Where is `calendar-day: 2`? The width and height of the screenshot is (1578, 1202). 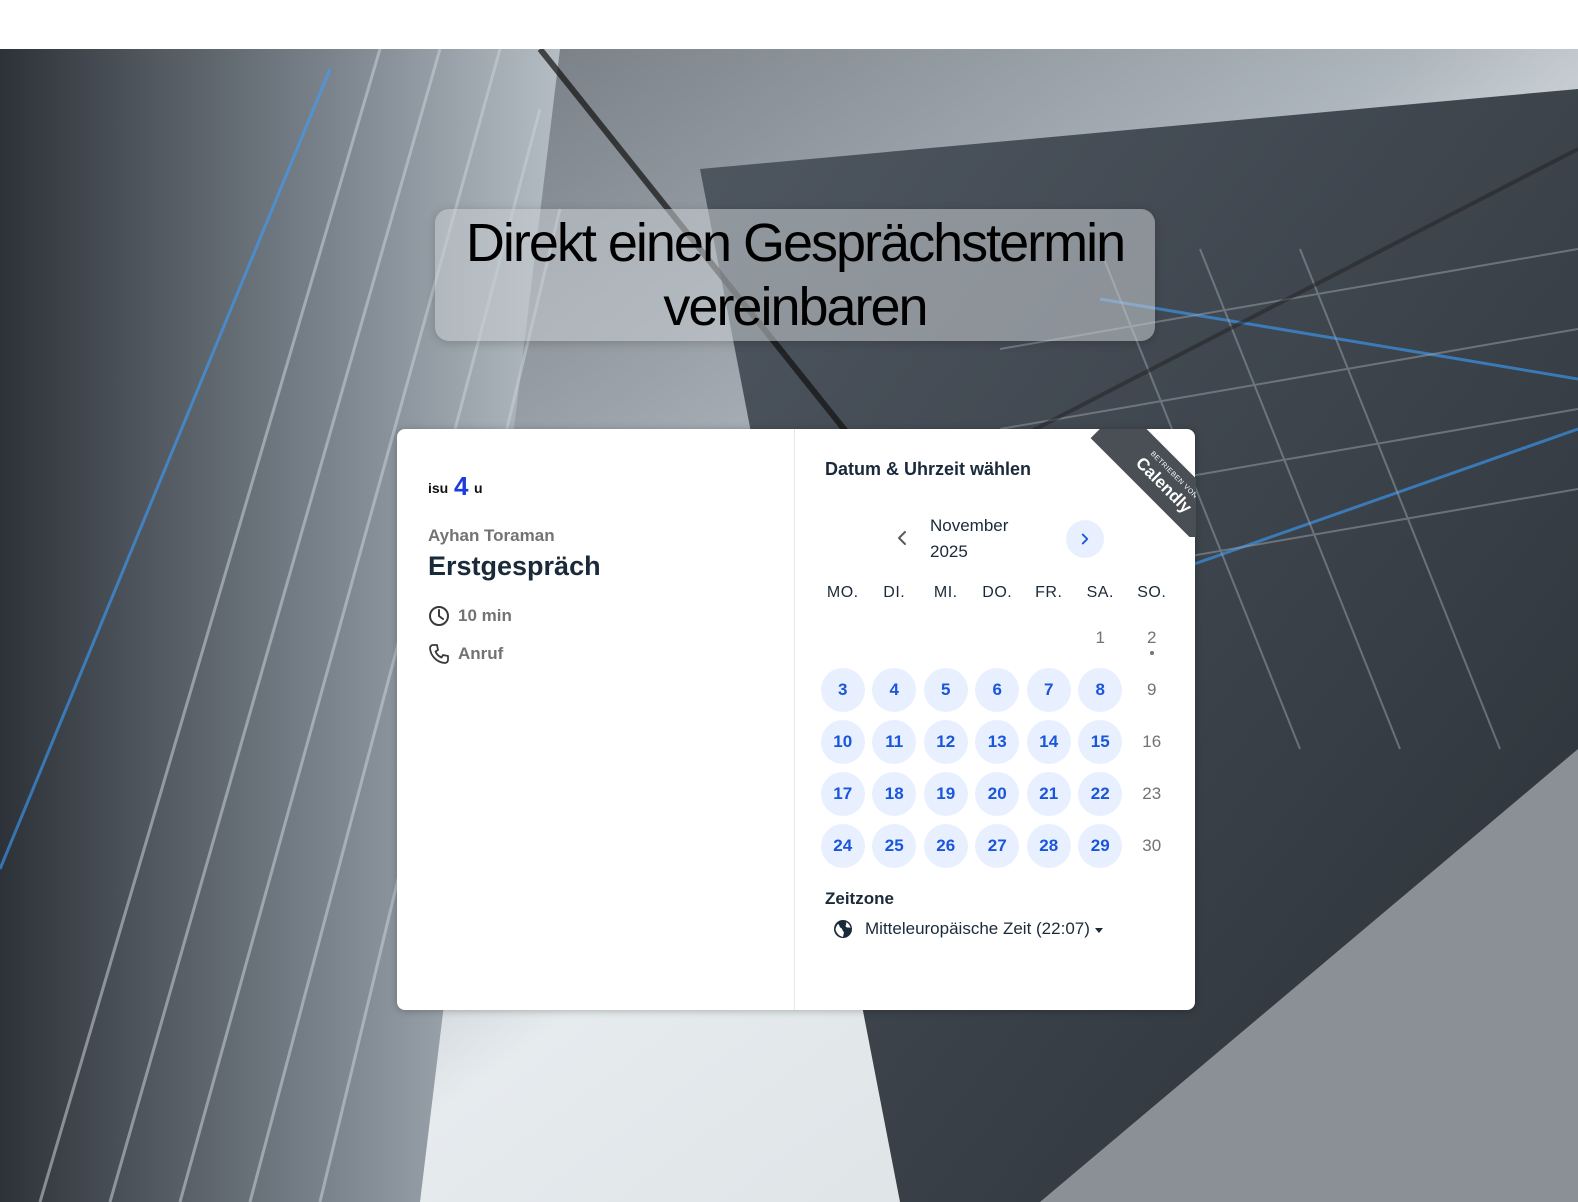 calendar-day: 2 is located at coordinates (1152, 638).